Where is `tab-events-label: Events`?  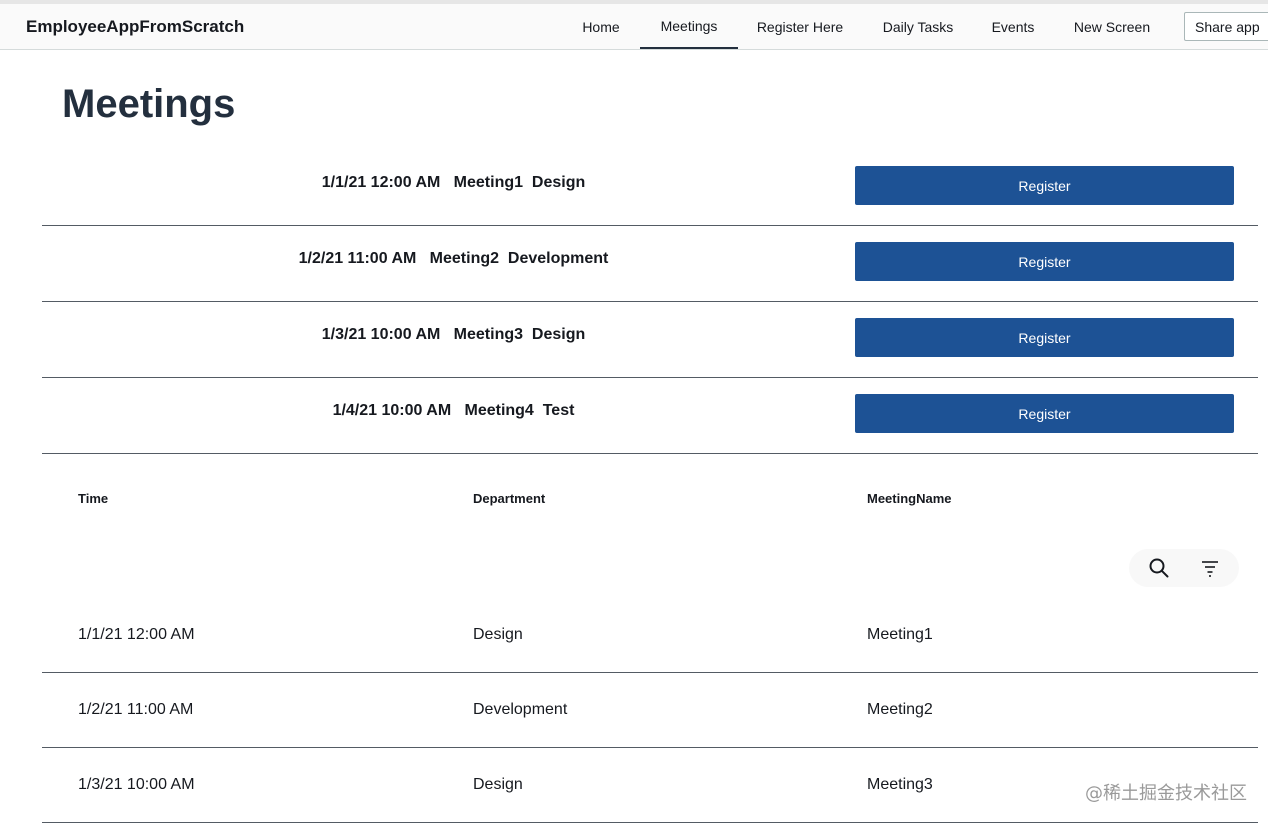 tab-events-label: Events is located at coordinates (1013, 26).